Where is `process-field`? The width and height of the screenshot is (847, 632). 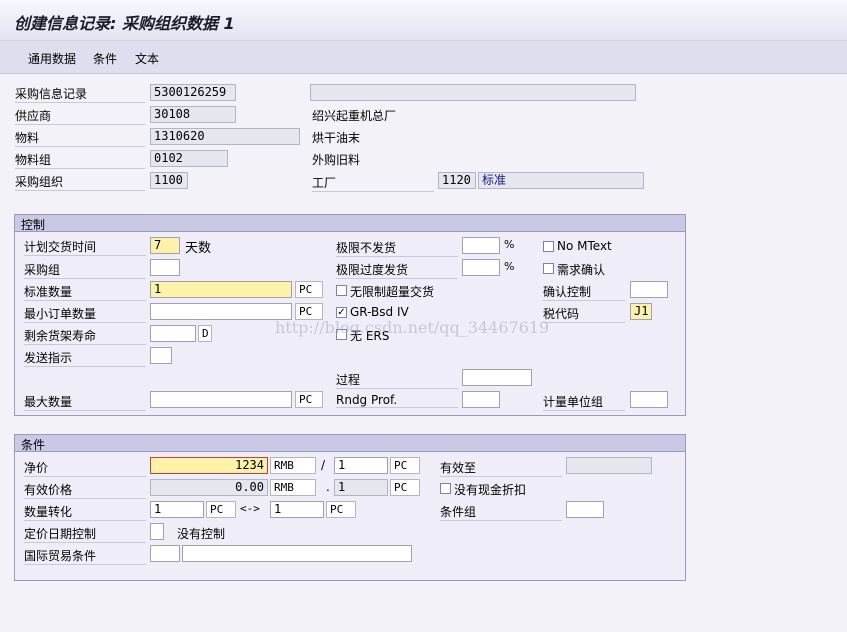
process-field is located at coordinates (497, 377).